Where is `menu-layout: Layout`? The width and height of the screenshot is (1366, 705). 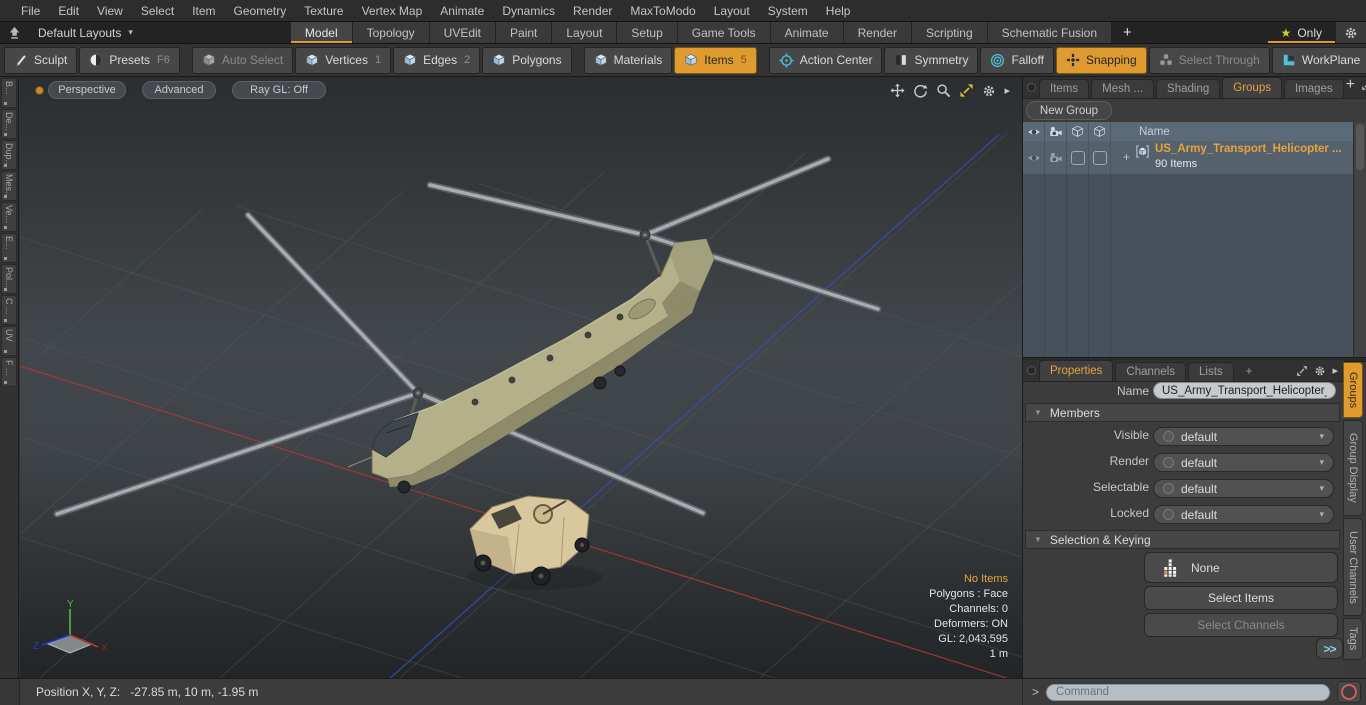
menu-layout: Layout is located at coordinates (732, 11).